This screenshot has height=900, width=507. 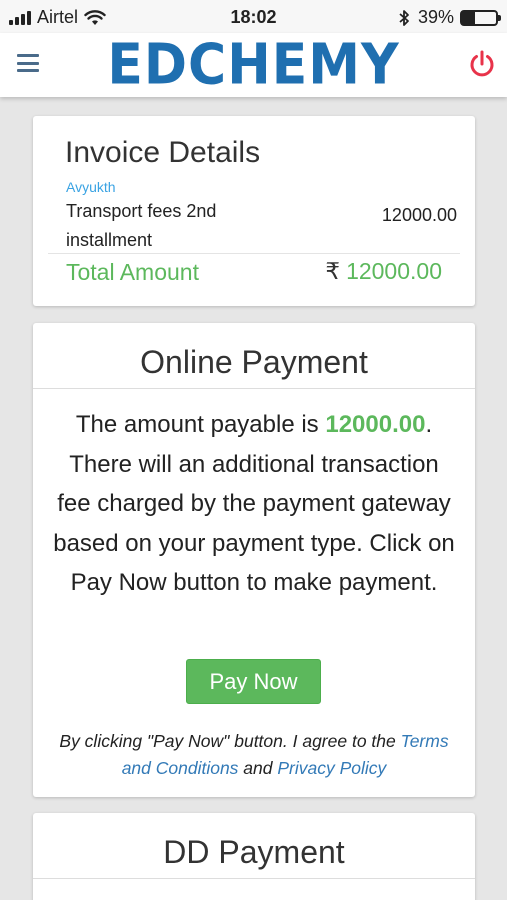 I want to click on total-amount: 12000.00, so click(x=394, y=271).